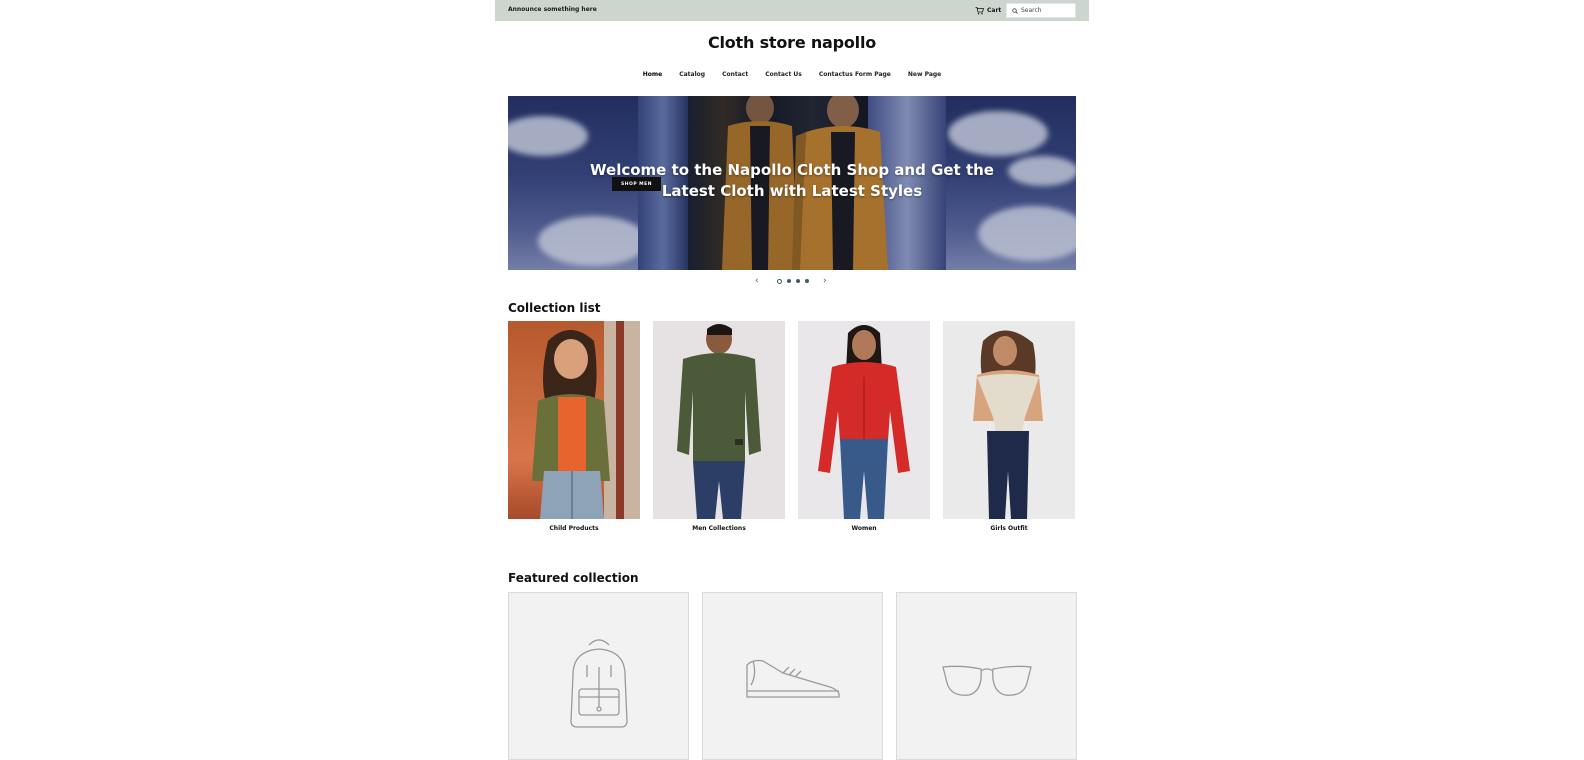  I want to click on sneaker-icon, so click(793, 678).